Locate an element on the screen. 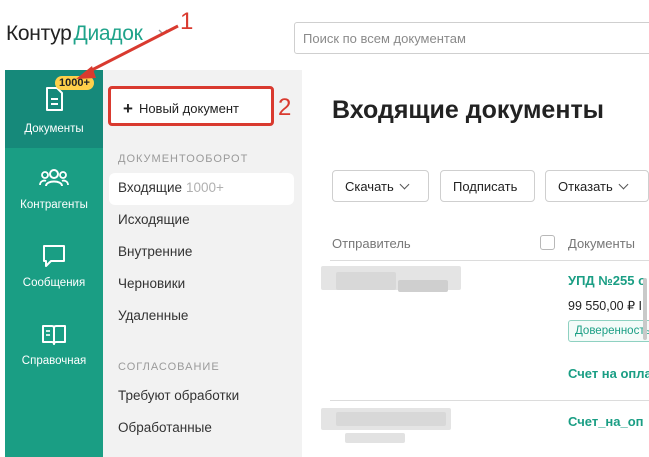 This screenshot has width=649, height=457. sidebar-item-documents: 1000+ Документы is located at coordinates (54, 109).